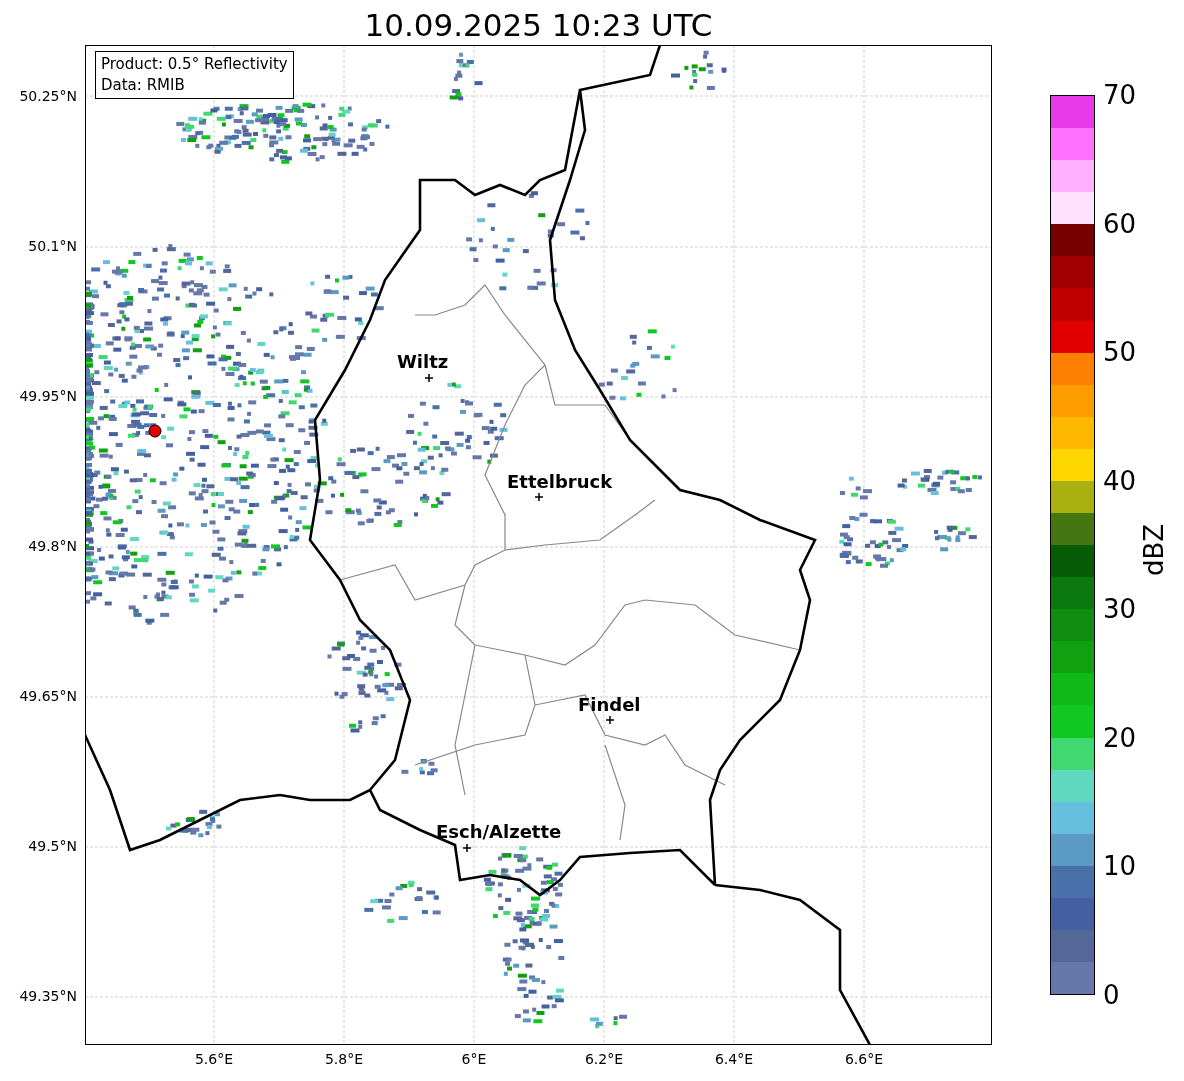  I want to click on axis-label: 49.35°N, so click(48, 996).